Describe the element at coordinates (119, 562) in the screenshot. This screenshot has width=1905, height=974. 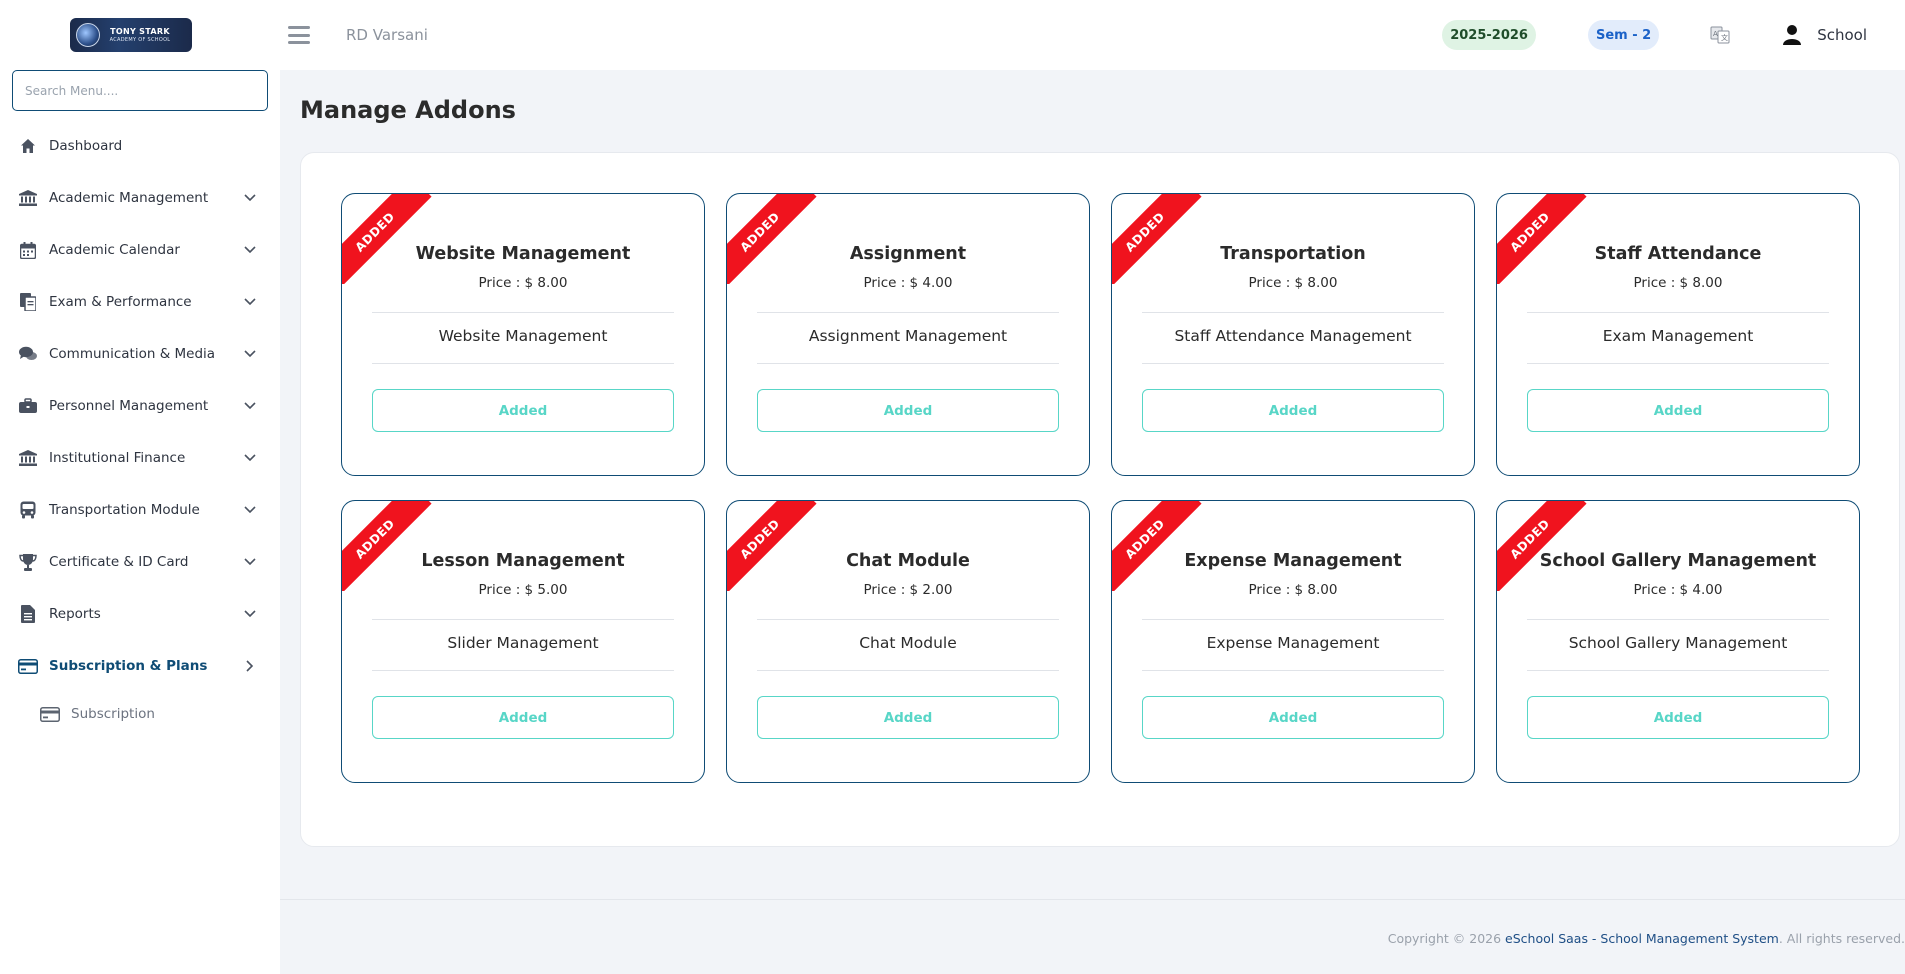
I see `sidebar-item-label: Certificate & ID Card` at that location.